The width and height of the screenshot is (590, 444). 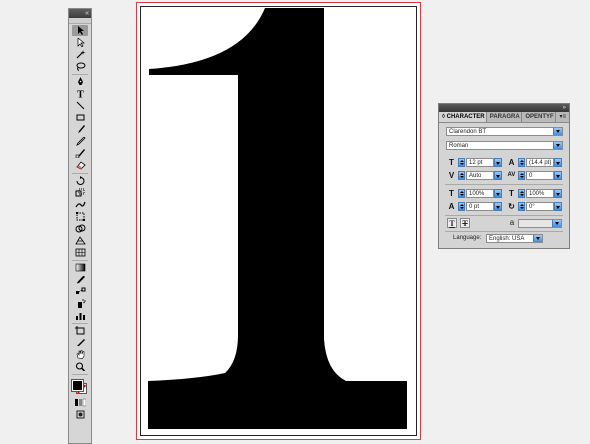 I want to click on panel-collapse-icon: », so click(x=564, y=108).